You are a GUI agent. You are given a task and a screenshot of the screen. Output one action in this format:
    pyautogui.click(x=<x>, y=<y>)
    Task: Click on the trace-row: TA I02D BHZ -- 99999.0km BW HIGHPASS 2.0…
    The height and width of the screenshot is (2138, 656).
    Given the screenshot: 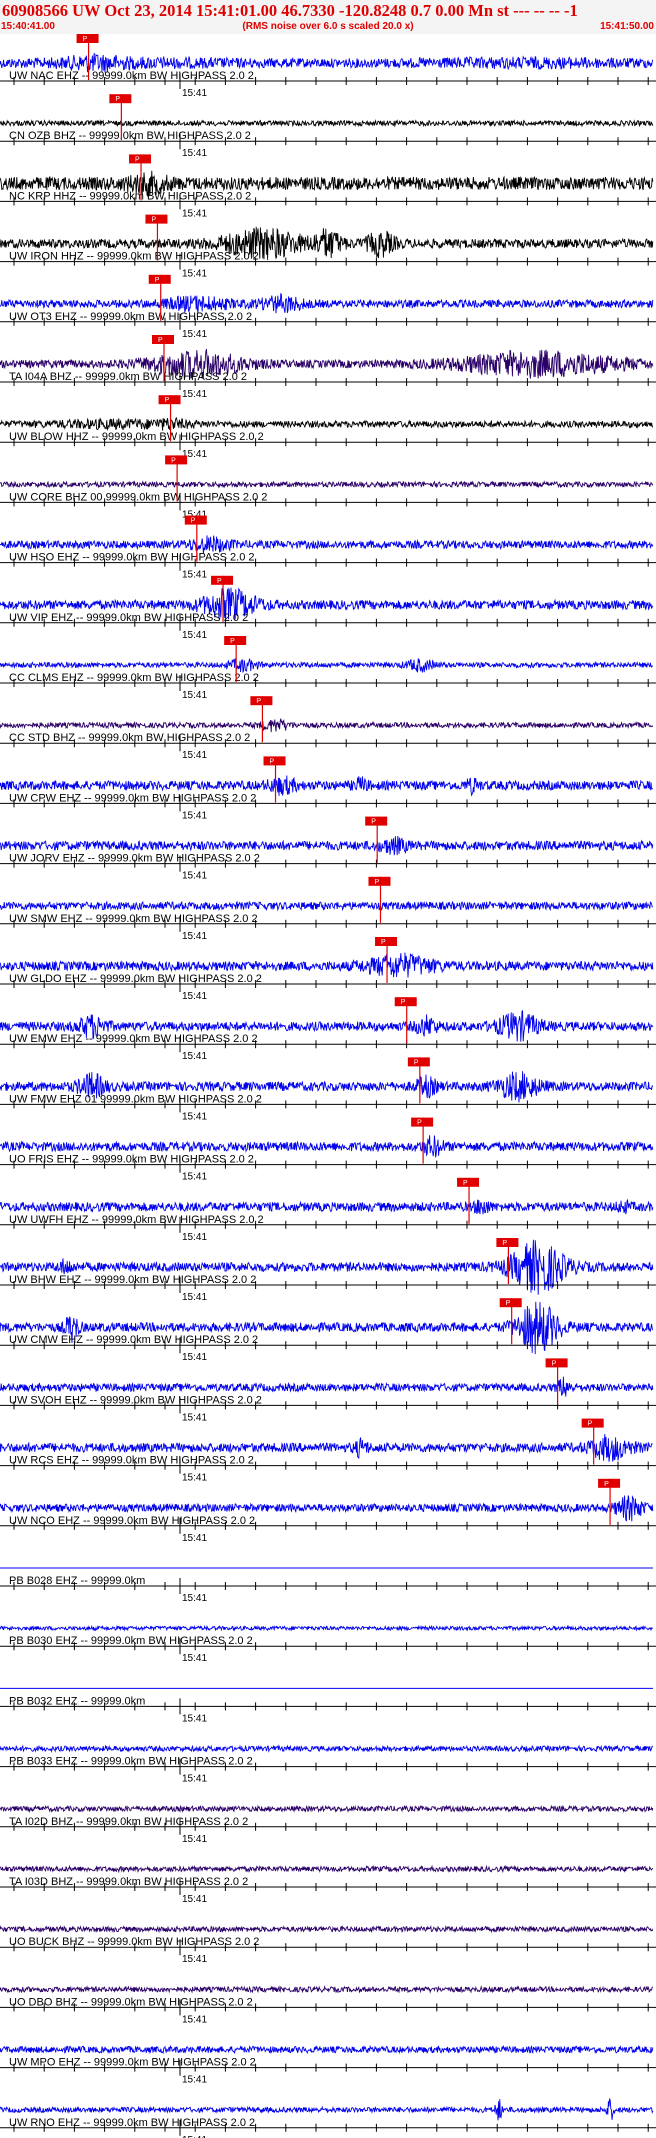 What is the action you would take?
    pyautogui.click(x=328, y=1824)
    